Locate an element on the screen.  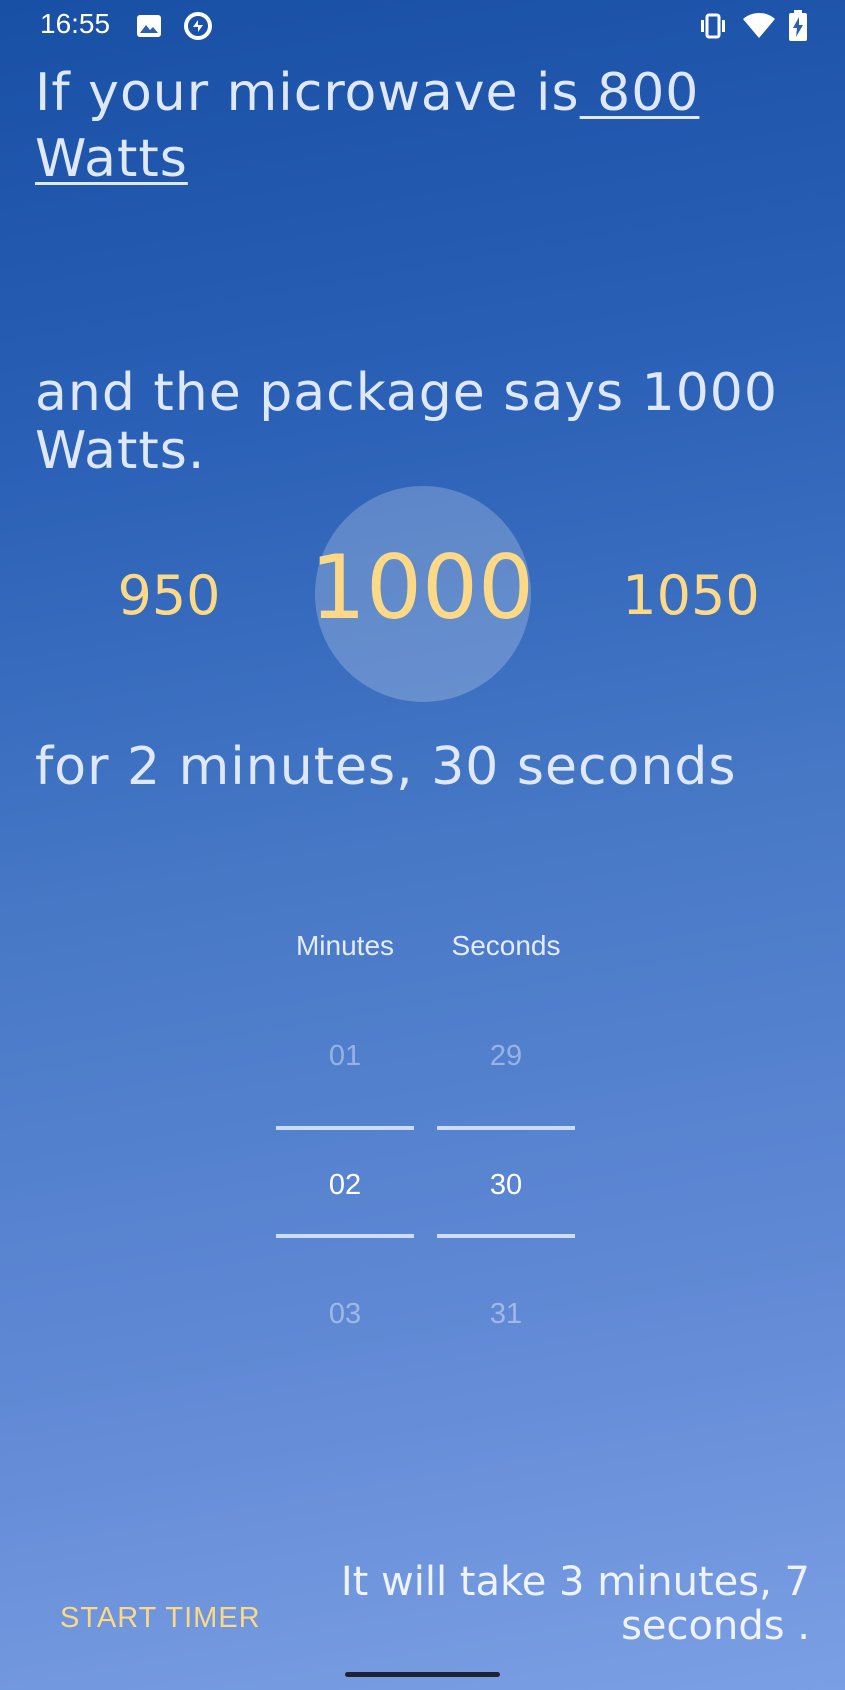
status-time: 16:55 is located at coordinates (75, 23).